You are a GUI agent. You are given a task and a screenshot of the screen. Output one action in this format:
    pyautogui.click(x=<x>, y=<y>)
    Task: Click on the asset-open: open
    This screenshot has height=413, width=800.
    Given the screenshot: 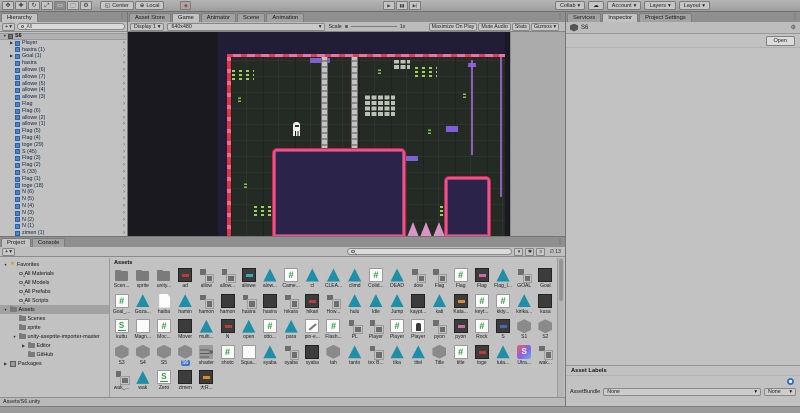 What is the action you would take?
    pyautogui.click(x=248, y=331)
    